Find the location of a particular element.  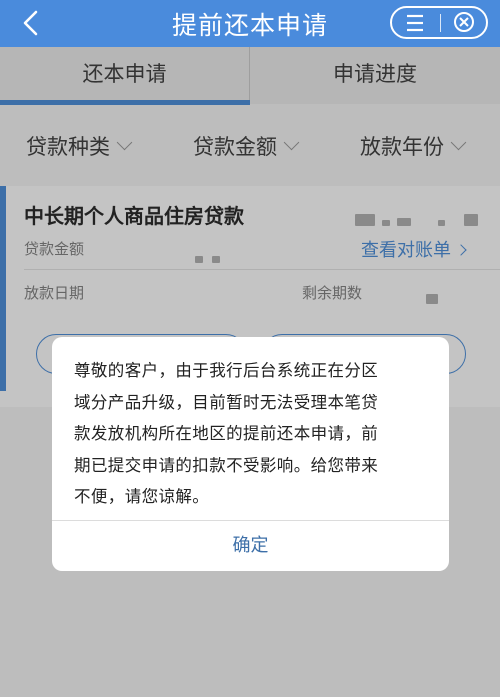

tab-application-progress: 申请进度 is located at coordinates (375, 75).